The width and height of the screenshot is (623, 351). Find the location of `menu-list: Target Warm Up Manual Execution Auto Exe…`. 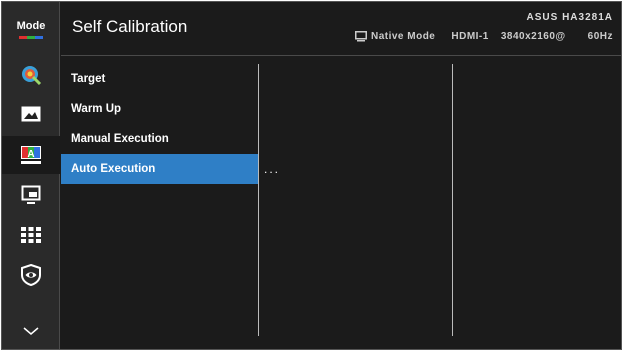

menu-list: Target Warm Up Manual Execution Auto Exe… is located at coordinates (160, 124).